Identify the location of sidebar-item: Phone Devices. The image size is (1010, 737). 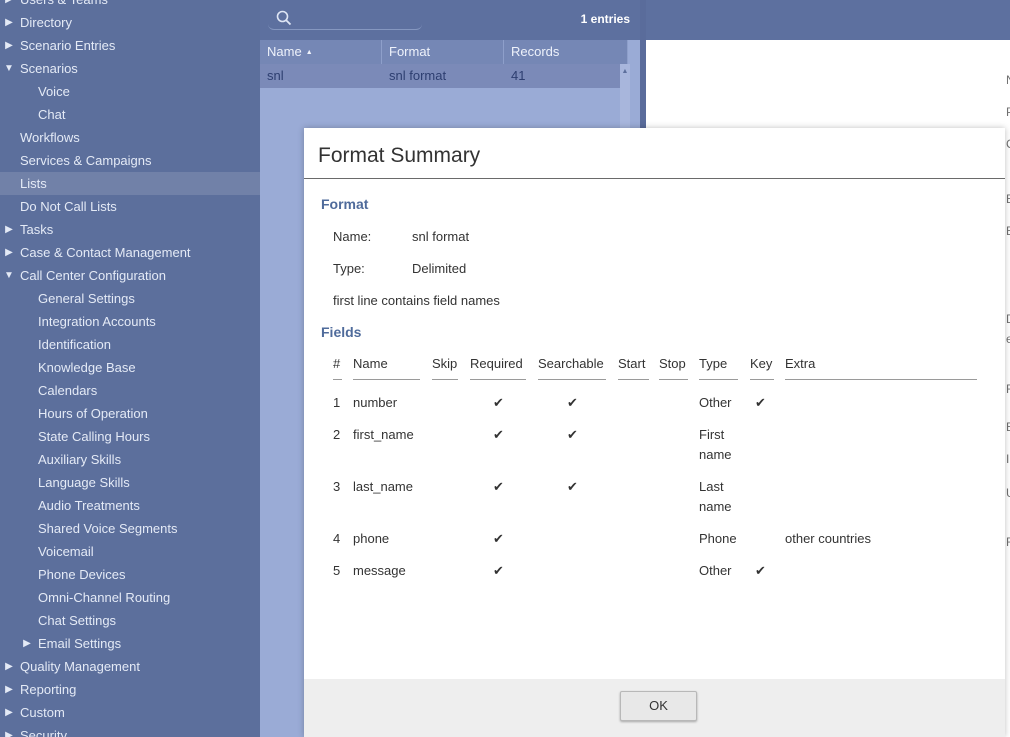
(130, 574).